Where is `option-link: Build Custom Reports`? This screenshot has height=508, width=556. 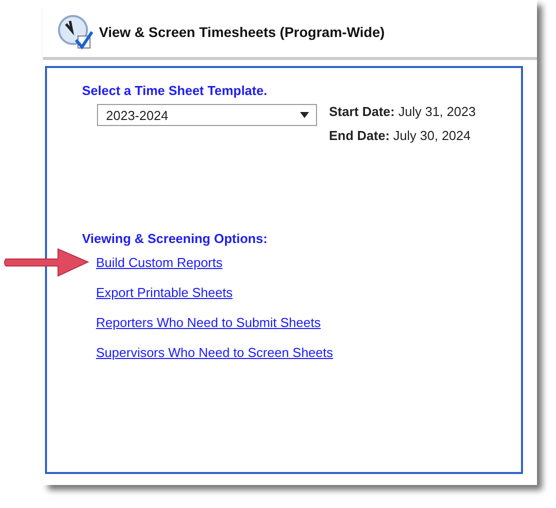 option-link: Build Custom Reports is located at coordinates (159, 262).